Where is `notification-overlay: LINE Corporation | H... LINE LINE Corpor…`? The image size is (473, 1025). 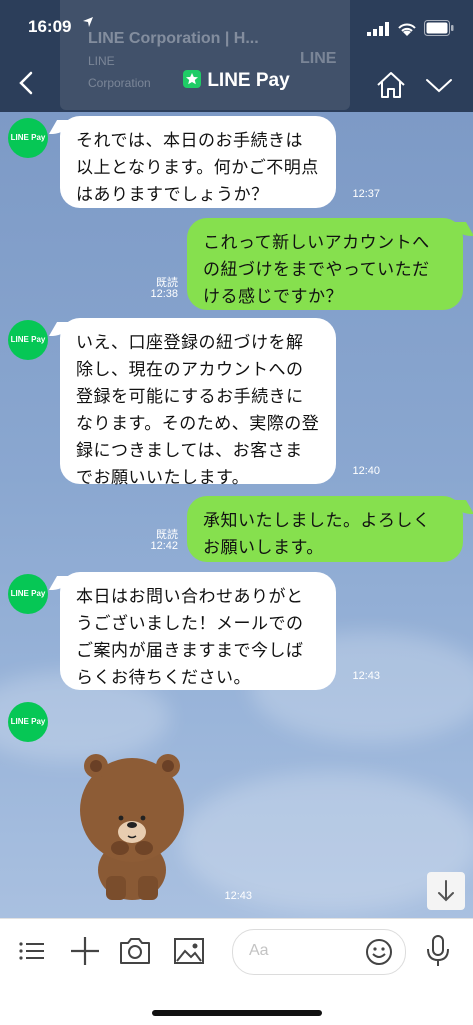 notification-overlay: LINE Corporation | H... LINE LINE Corpor… is located at coordinates (205, 55).